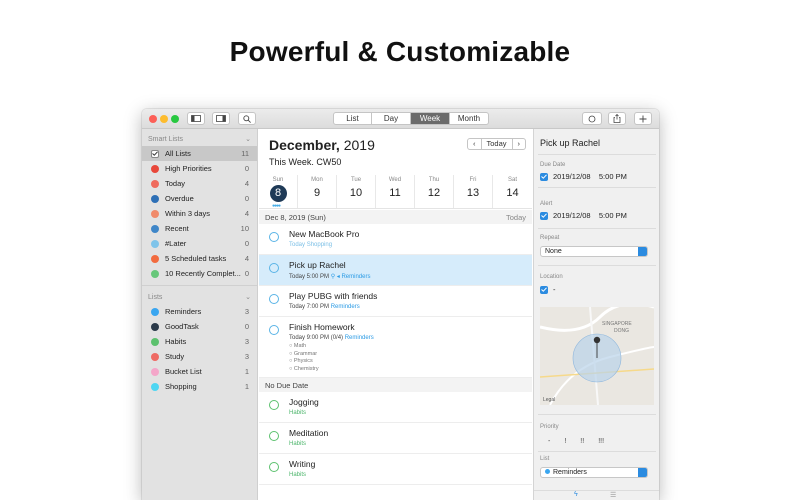  I want to click on repeat-label: Repeat, so click(550, 238).